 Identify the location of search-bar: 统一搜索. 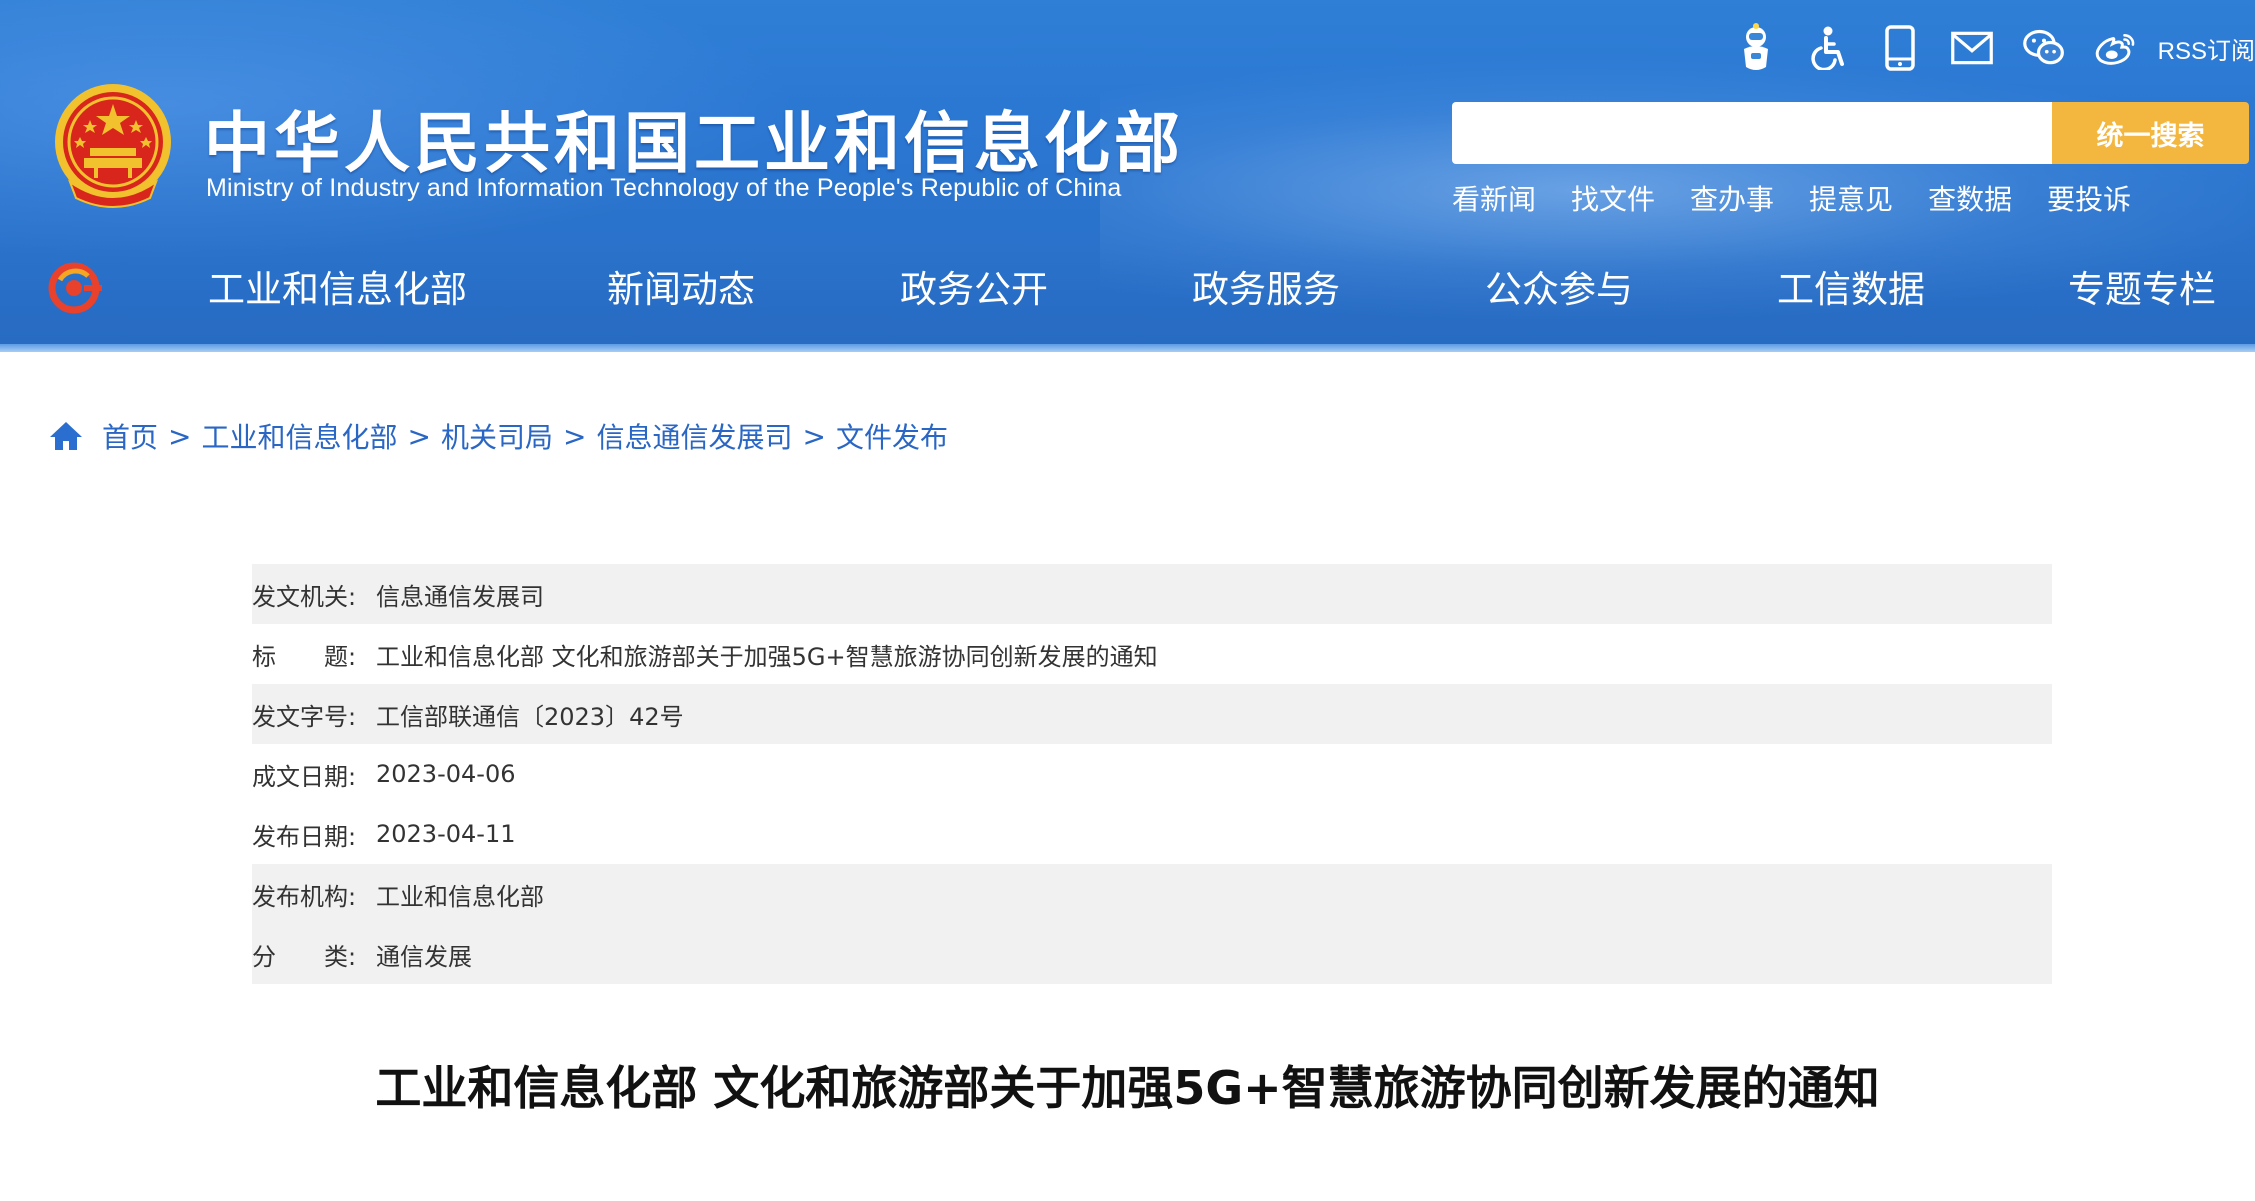
(1850, 133).